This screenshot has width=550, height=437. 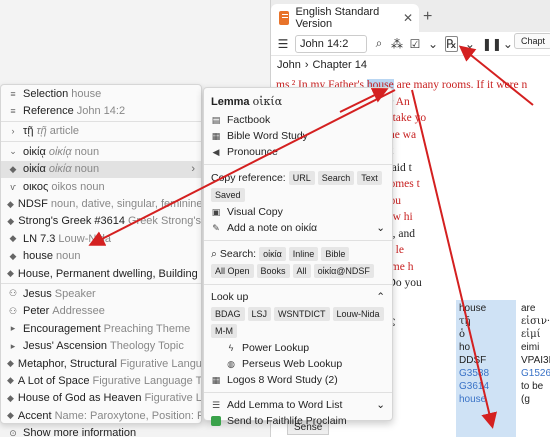 What do you see at coordinates (101, 221) in the screenshot?
I see `info-row: ◆ Strong's Greek #3614 Greek Strong's` at bounding box center [101, 221].